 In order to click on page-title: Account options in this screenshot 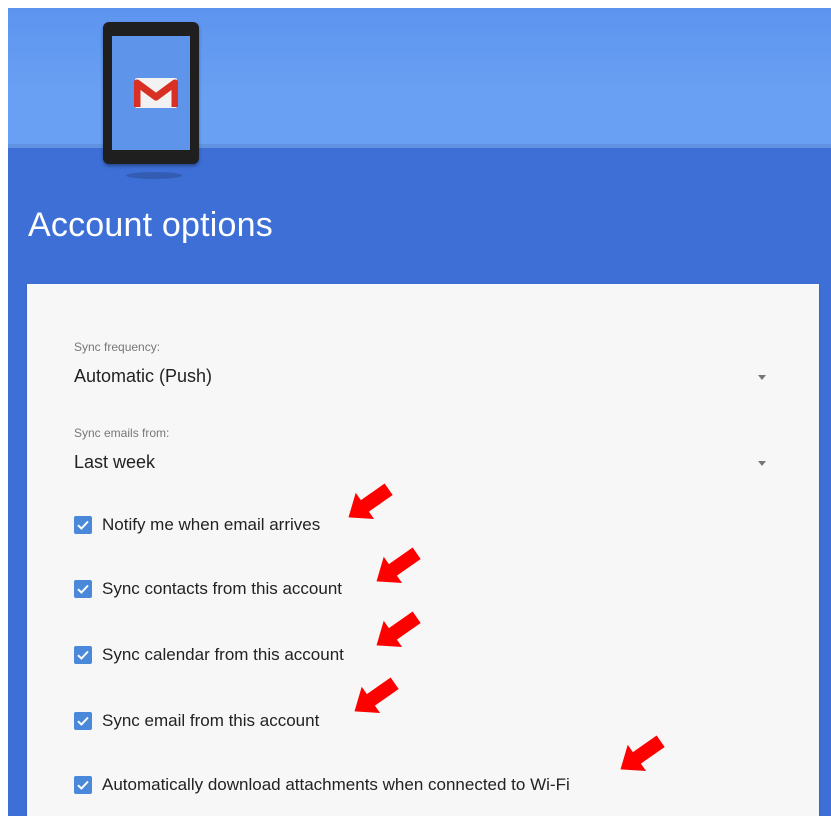, I will do `click(150, 225)`.